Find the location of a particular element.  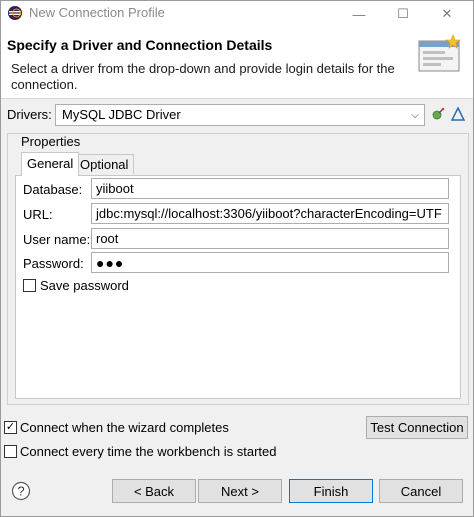

database-field: yiiboot is located at coordinates (270, 188).